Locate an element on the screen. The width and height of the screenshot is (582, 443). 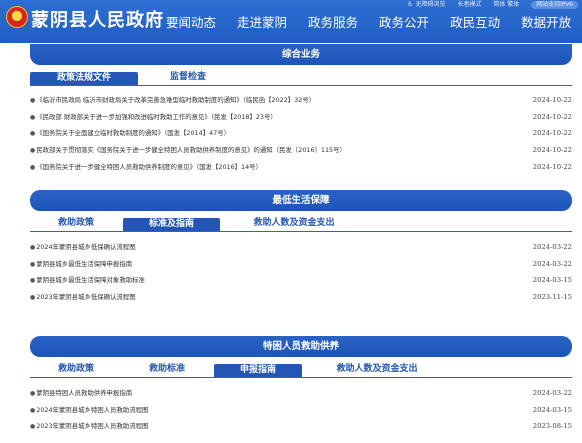
tab-aid-standard: 救助标准 is located at coordinates (167, 369).